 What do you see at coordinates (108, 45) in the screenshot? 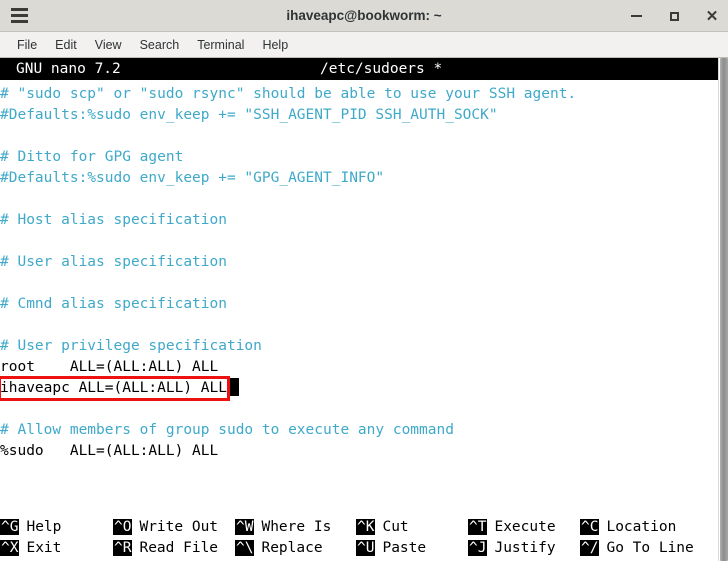
I see `menu-item-view: View` at bounding box center [108, 45].